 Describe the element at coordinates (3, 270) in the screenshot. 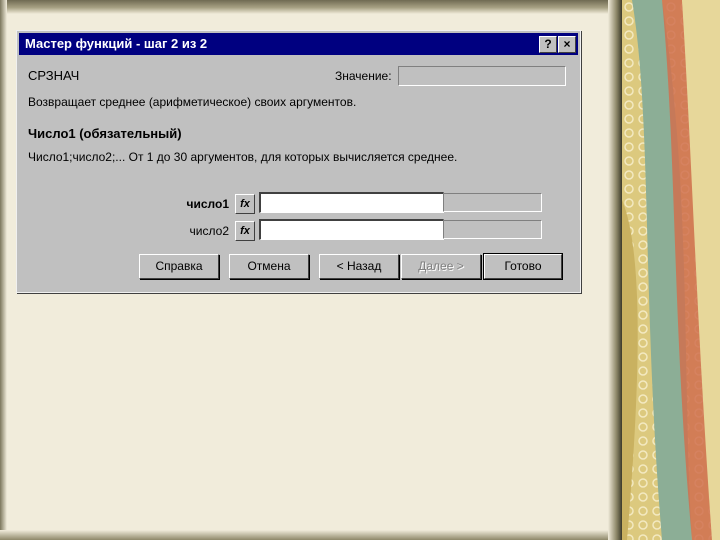

I see `slide-left-shadow` at that location.